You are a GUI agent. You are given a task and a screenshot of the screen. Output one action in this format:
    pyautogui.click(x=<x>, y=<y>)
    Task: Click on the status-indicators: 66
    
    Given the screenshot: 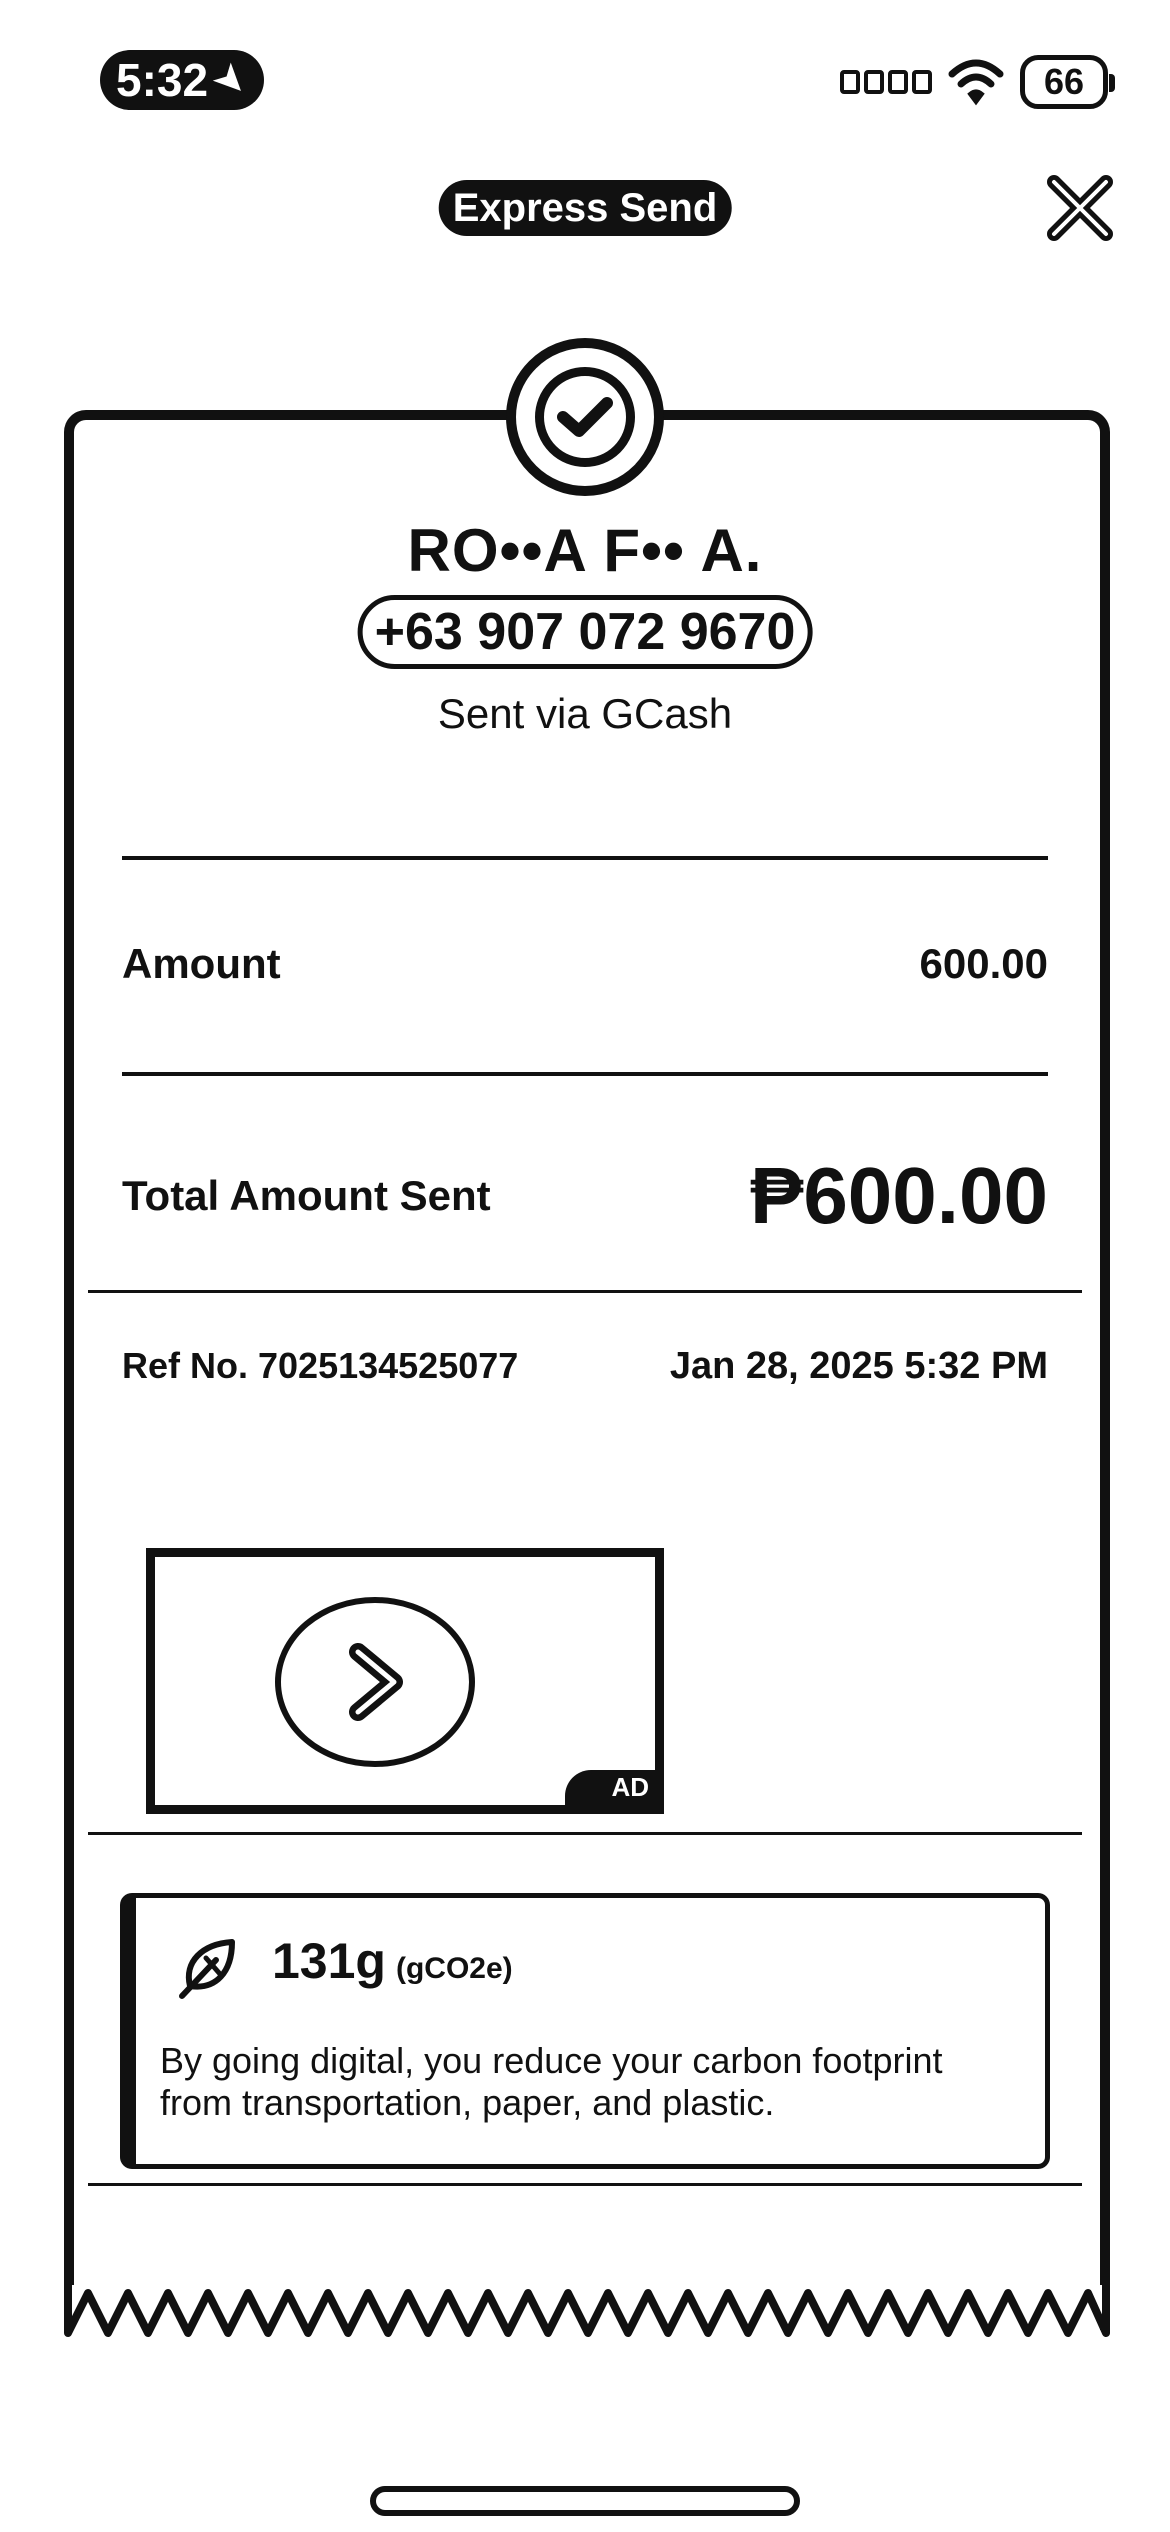 What is the action you would take?
    pyautogui.click(x=977, y=82)
    